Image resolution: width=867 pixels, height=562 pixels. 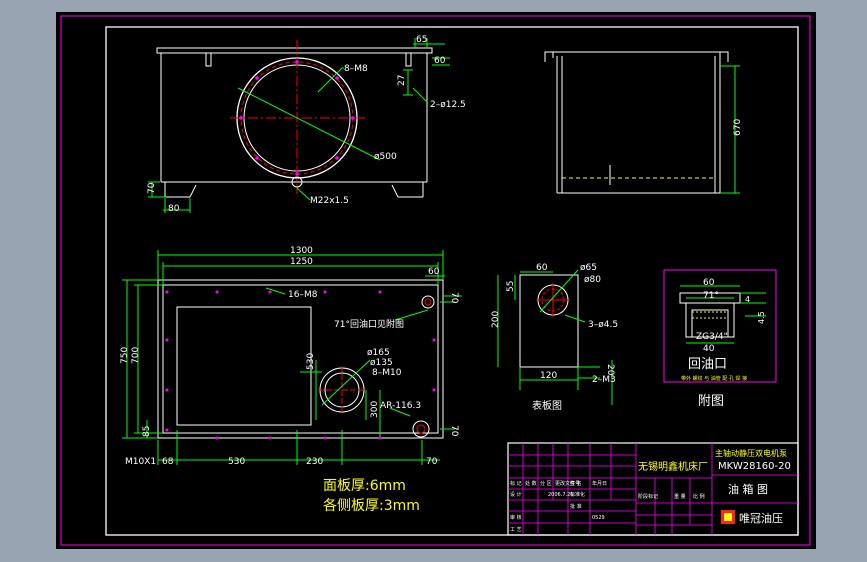 What do you see at coordinates (371, 506) in the screenshot?
I see `note-line-2: 各侧板厚:3mm` at bounding box center [371, 506].